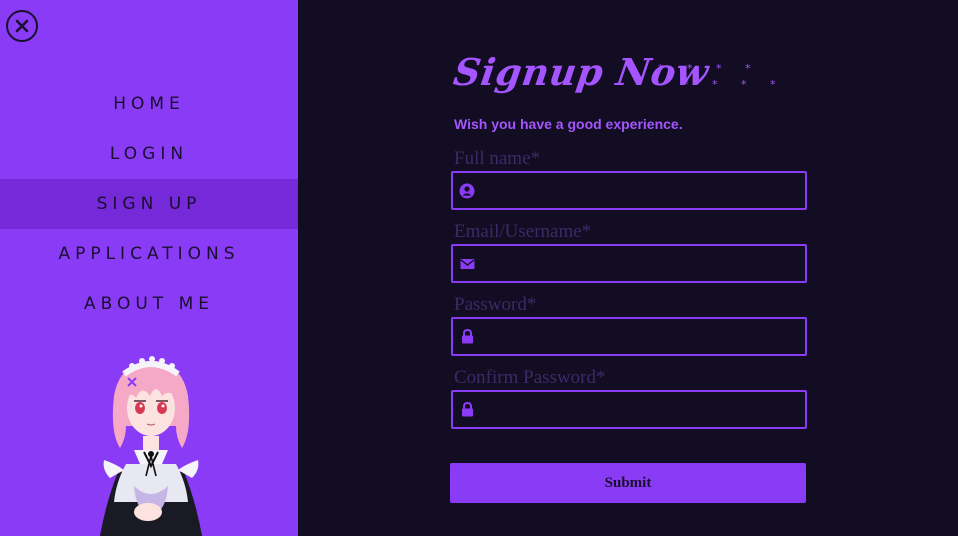 The width and height of the screenshot is (958, 536). I want to click on subtitle: Wish you have a good experience., so click(568, 124).